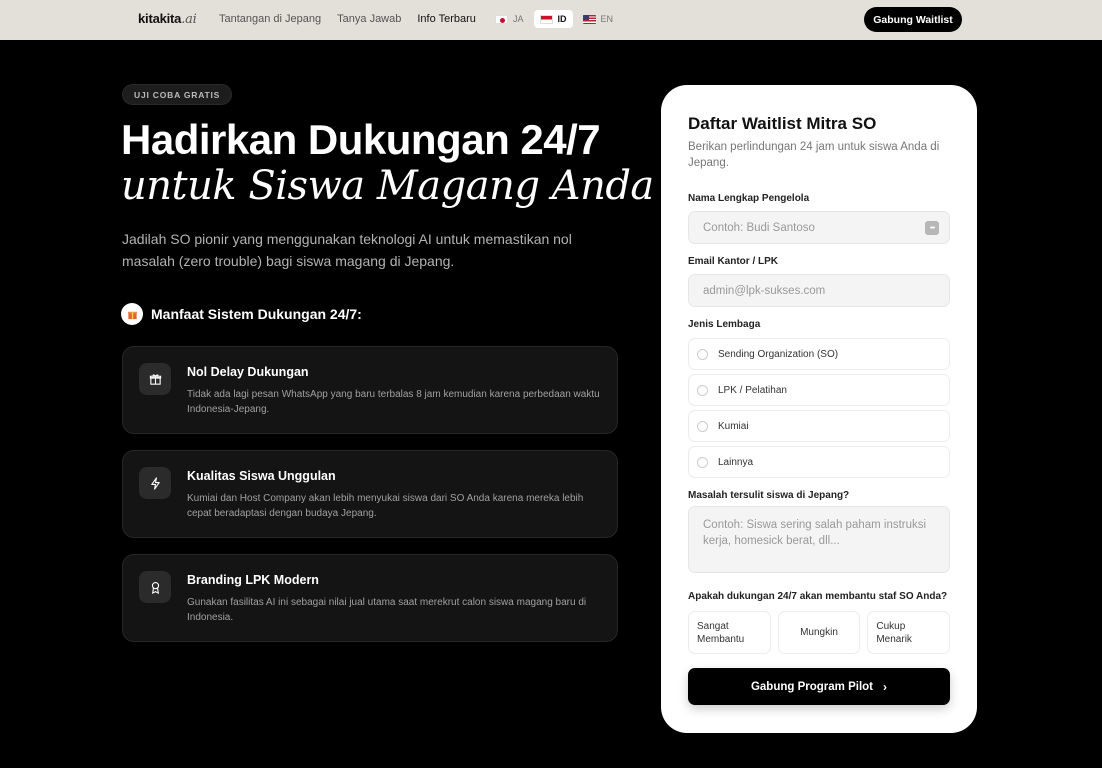 The width and height of the screenshot is (1102, 768). Describe the element at coordinates (361, 139) in the screenshot. I see `hero-title: Hadirkan Dukungan 24/7` at that location.